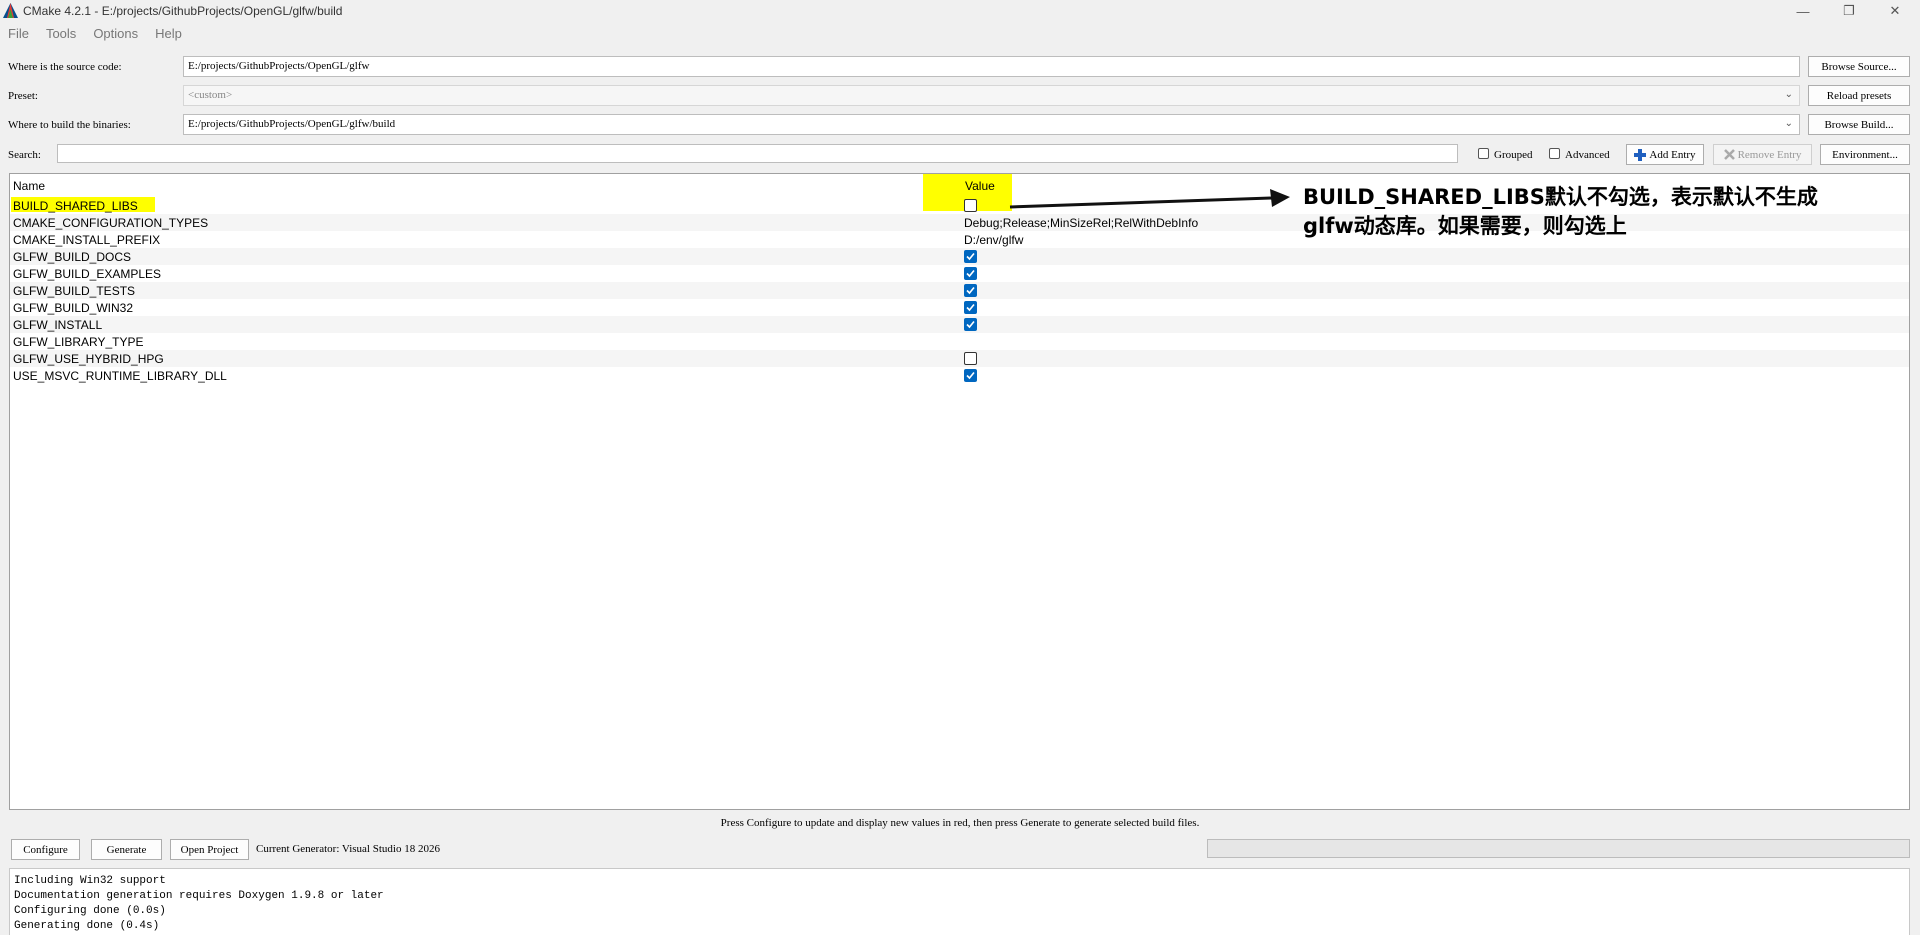 This screenshot has width=1920, height=935. Describe the element at coordinates (88, 359) in the screenshot. I see `entry-name: GLFW_USE_HYBRID_HPG` at that location.